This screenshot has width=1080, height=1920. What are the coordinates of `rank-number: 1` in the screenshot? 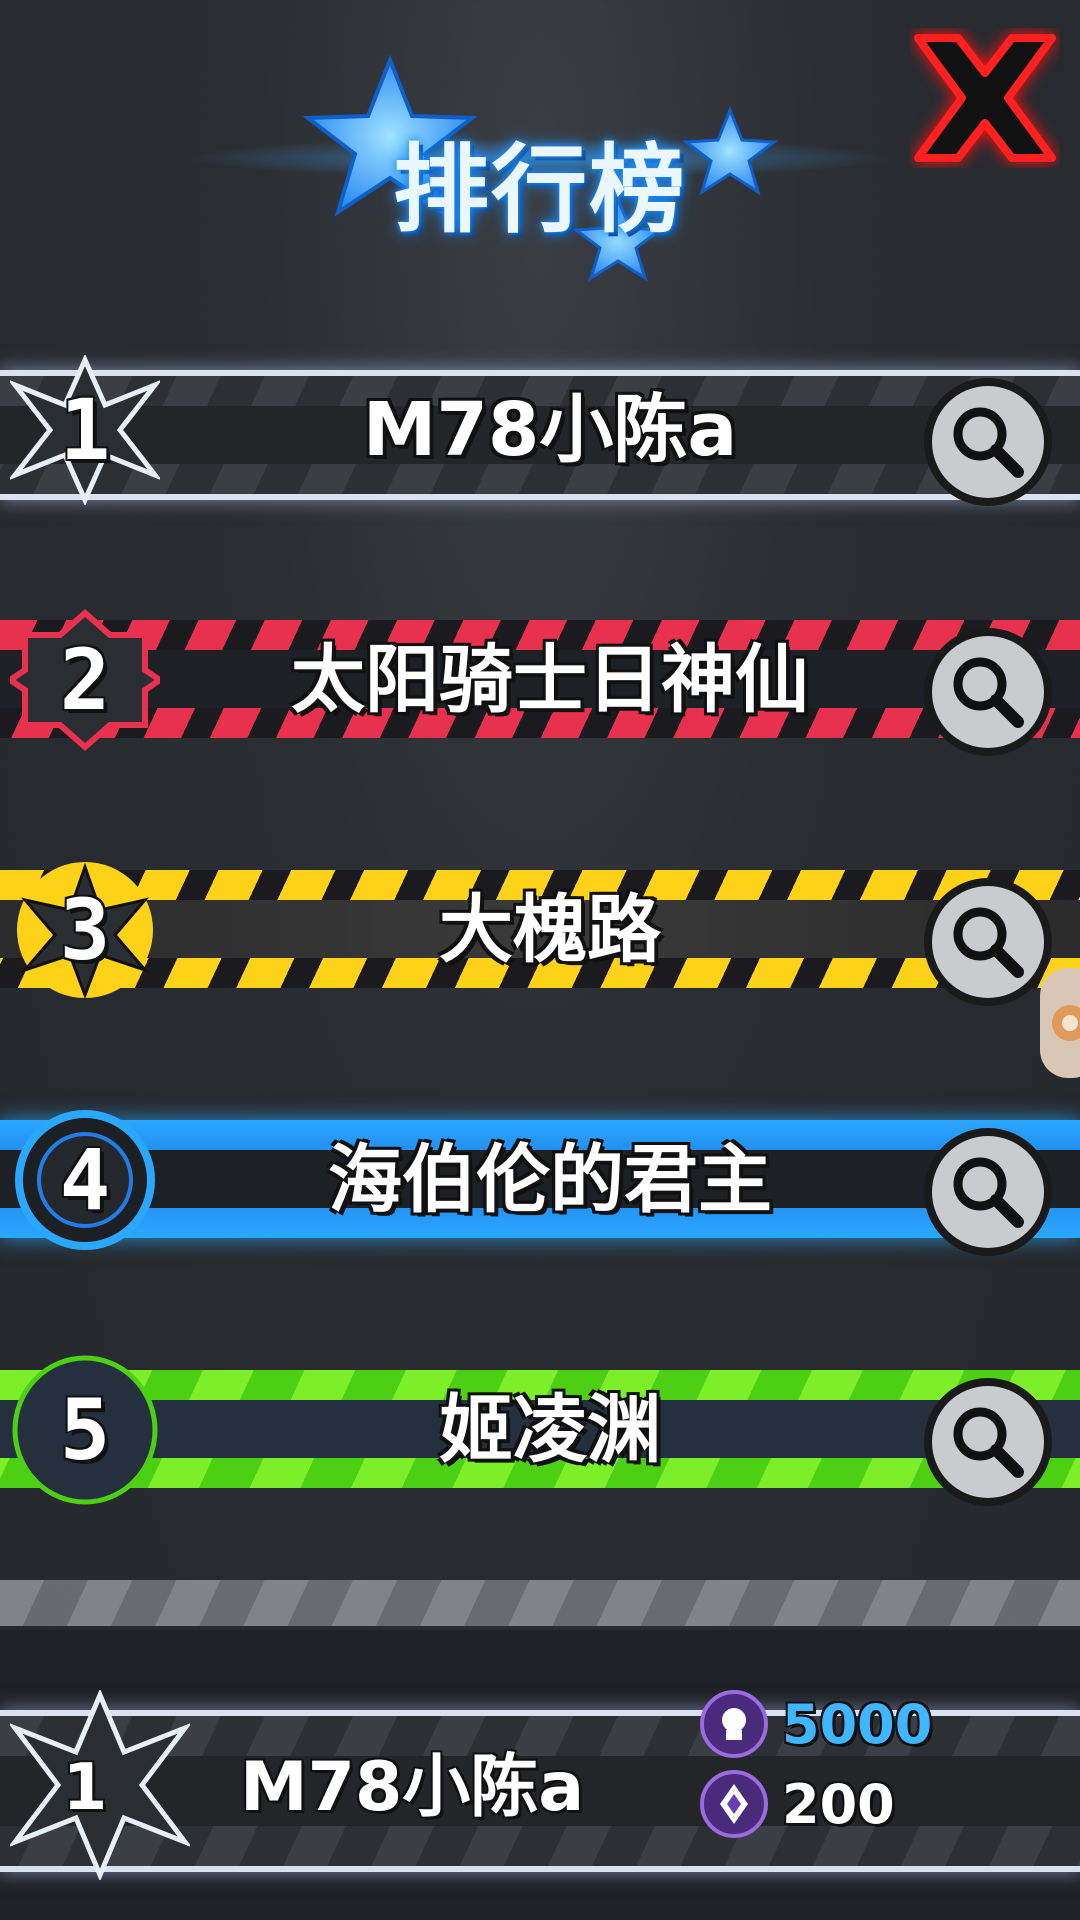 It's located at (85, 430).